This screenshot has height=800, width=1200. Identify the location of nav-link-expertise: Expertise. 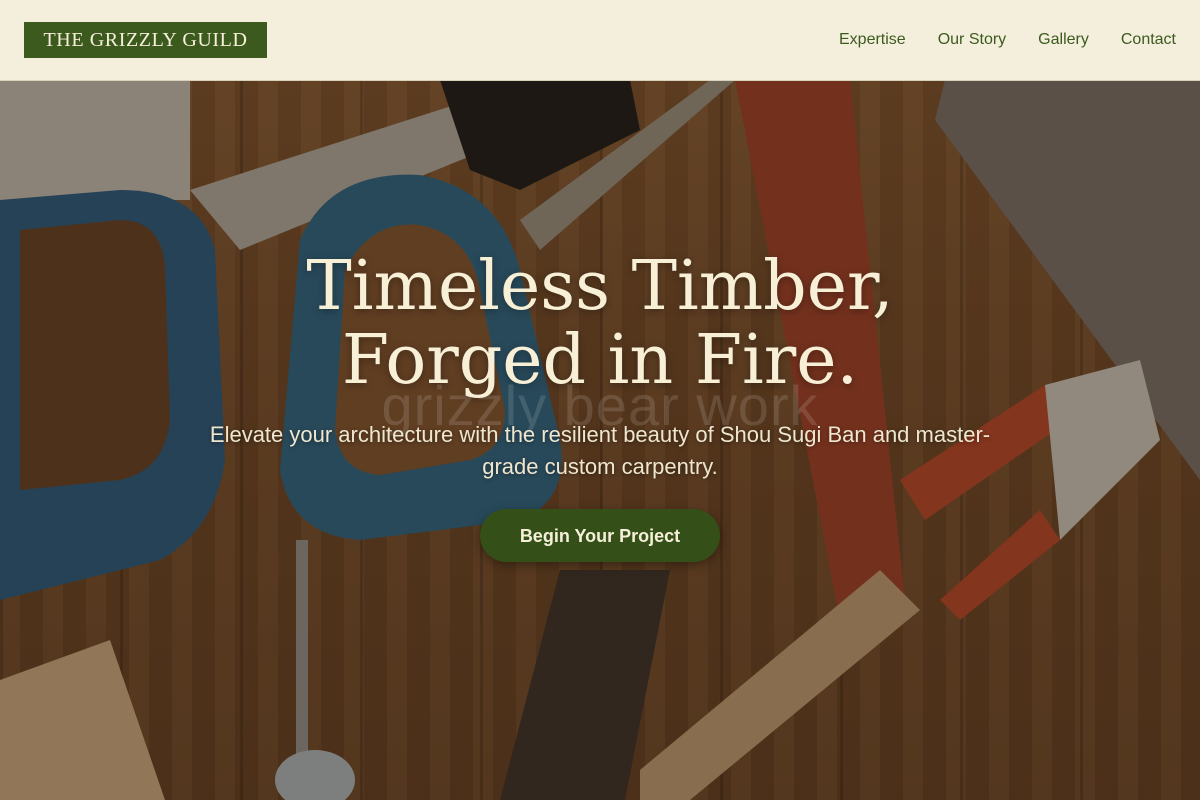
(872, 40).